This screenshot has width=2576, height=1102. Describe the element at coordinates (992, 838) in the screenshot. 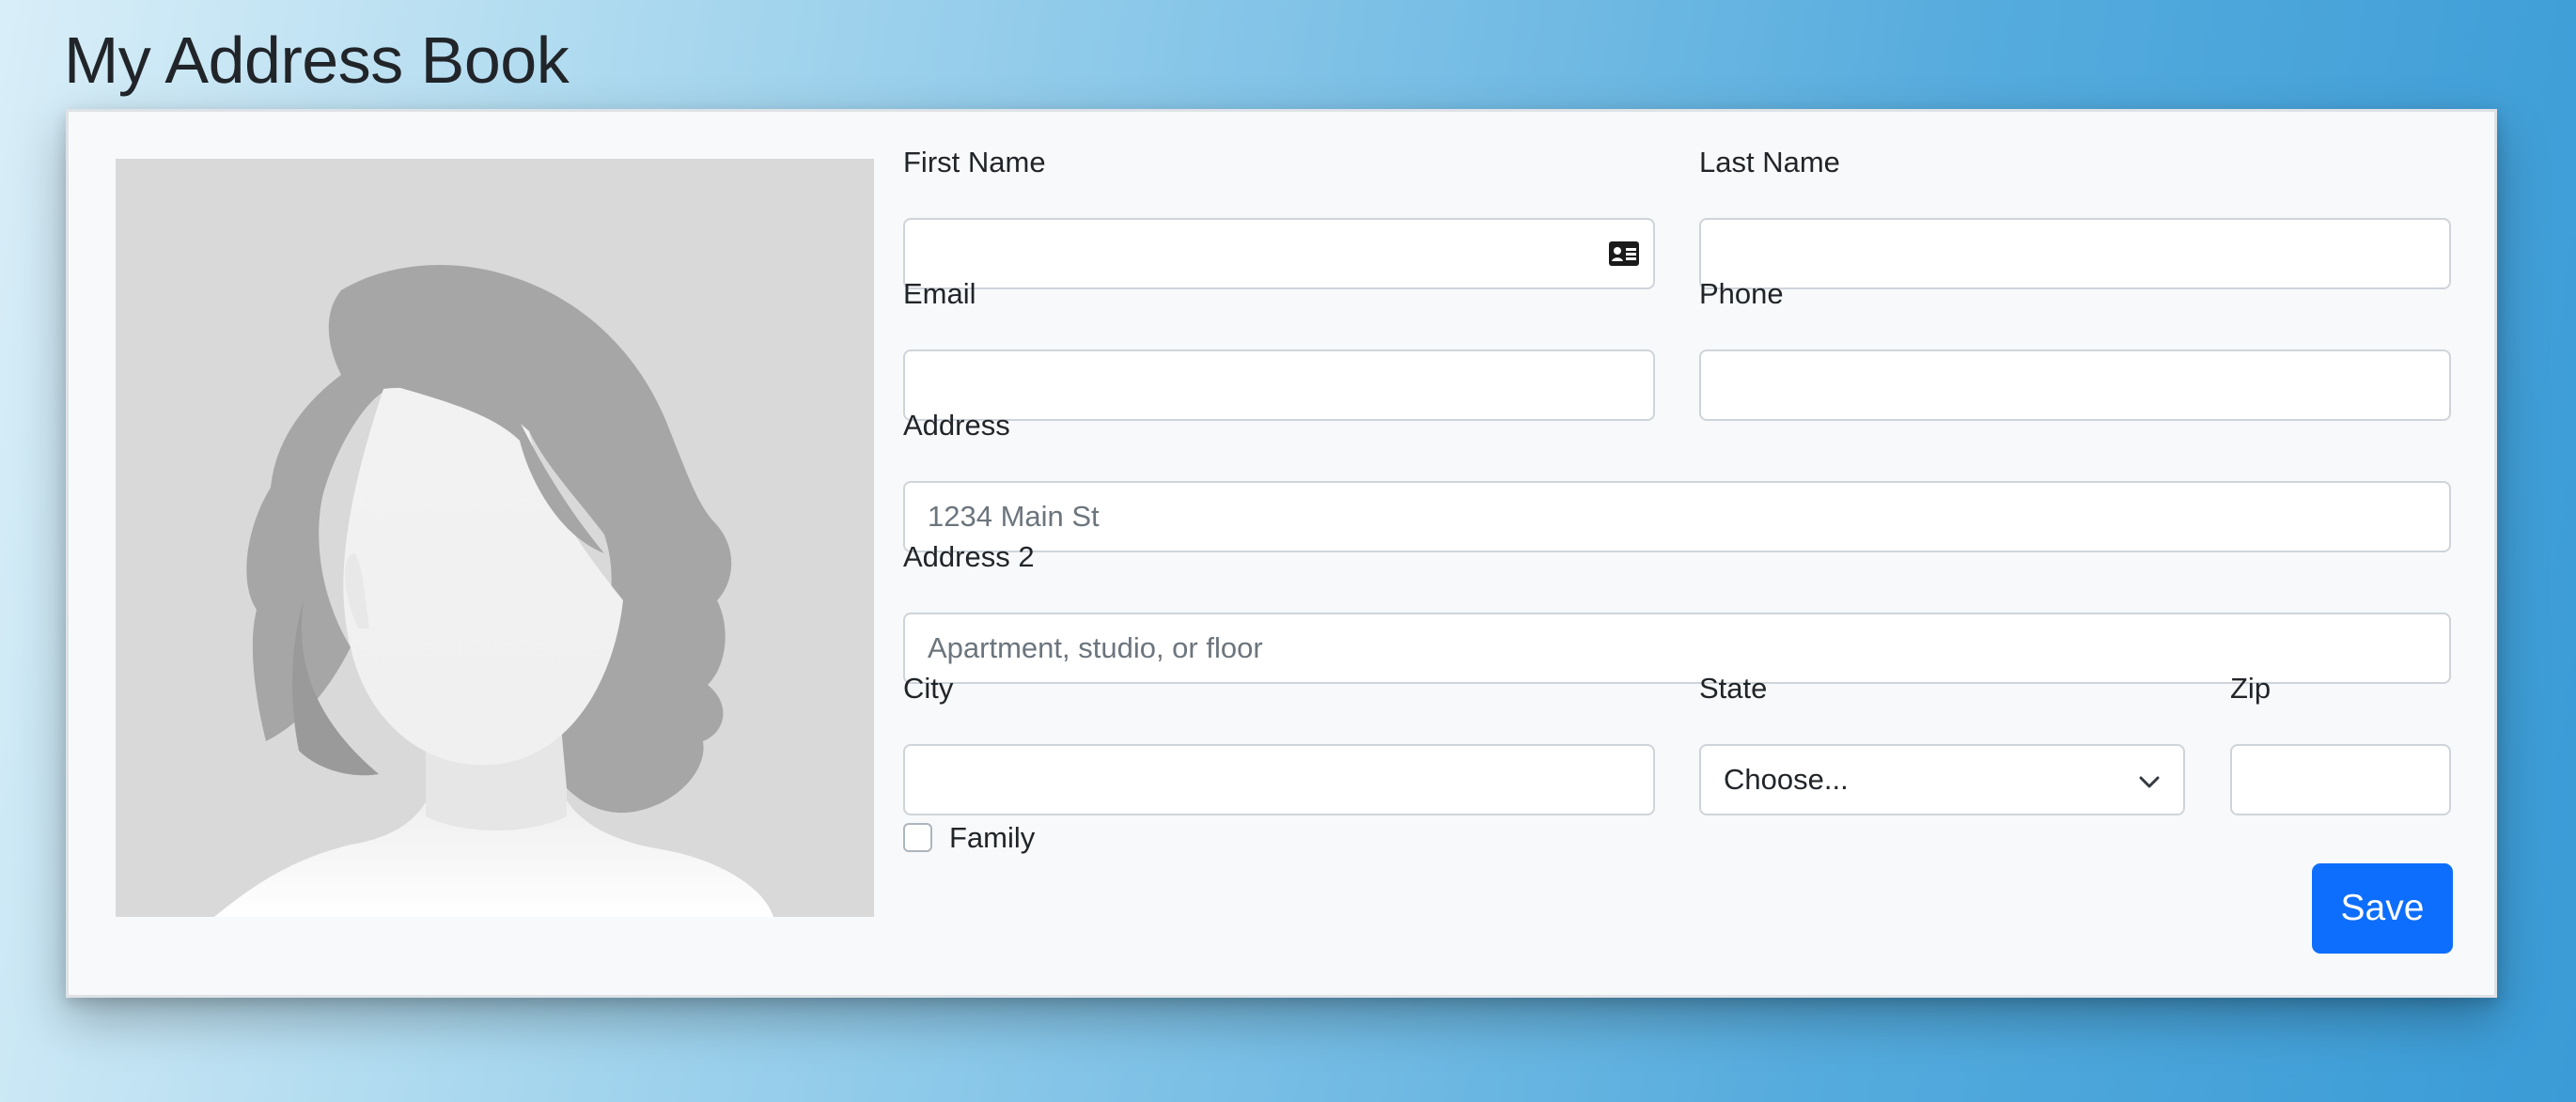

I see `family-label: Family` at that location.